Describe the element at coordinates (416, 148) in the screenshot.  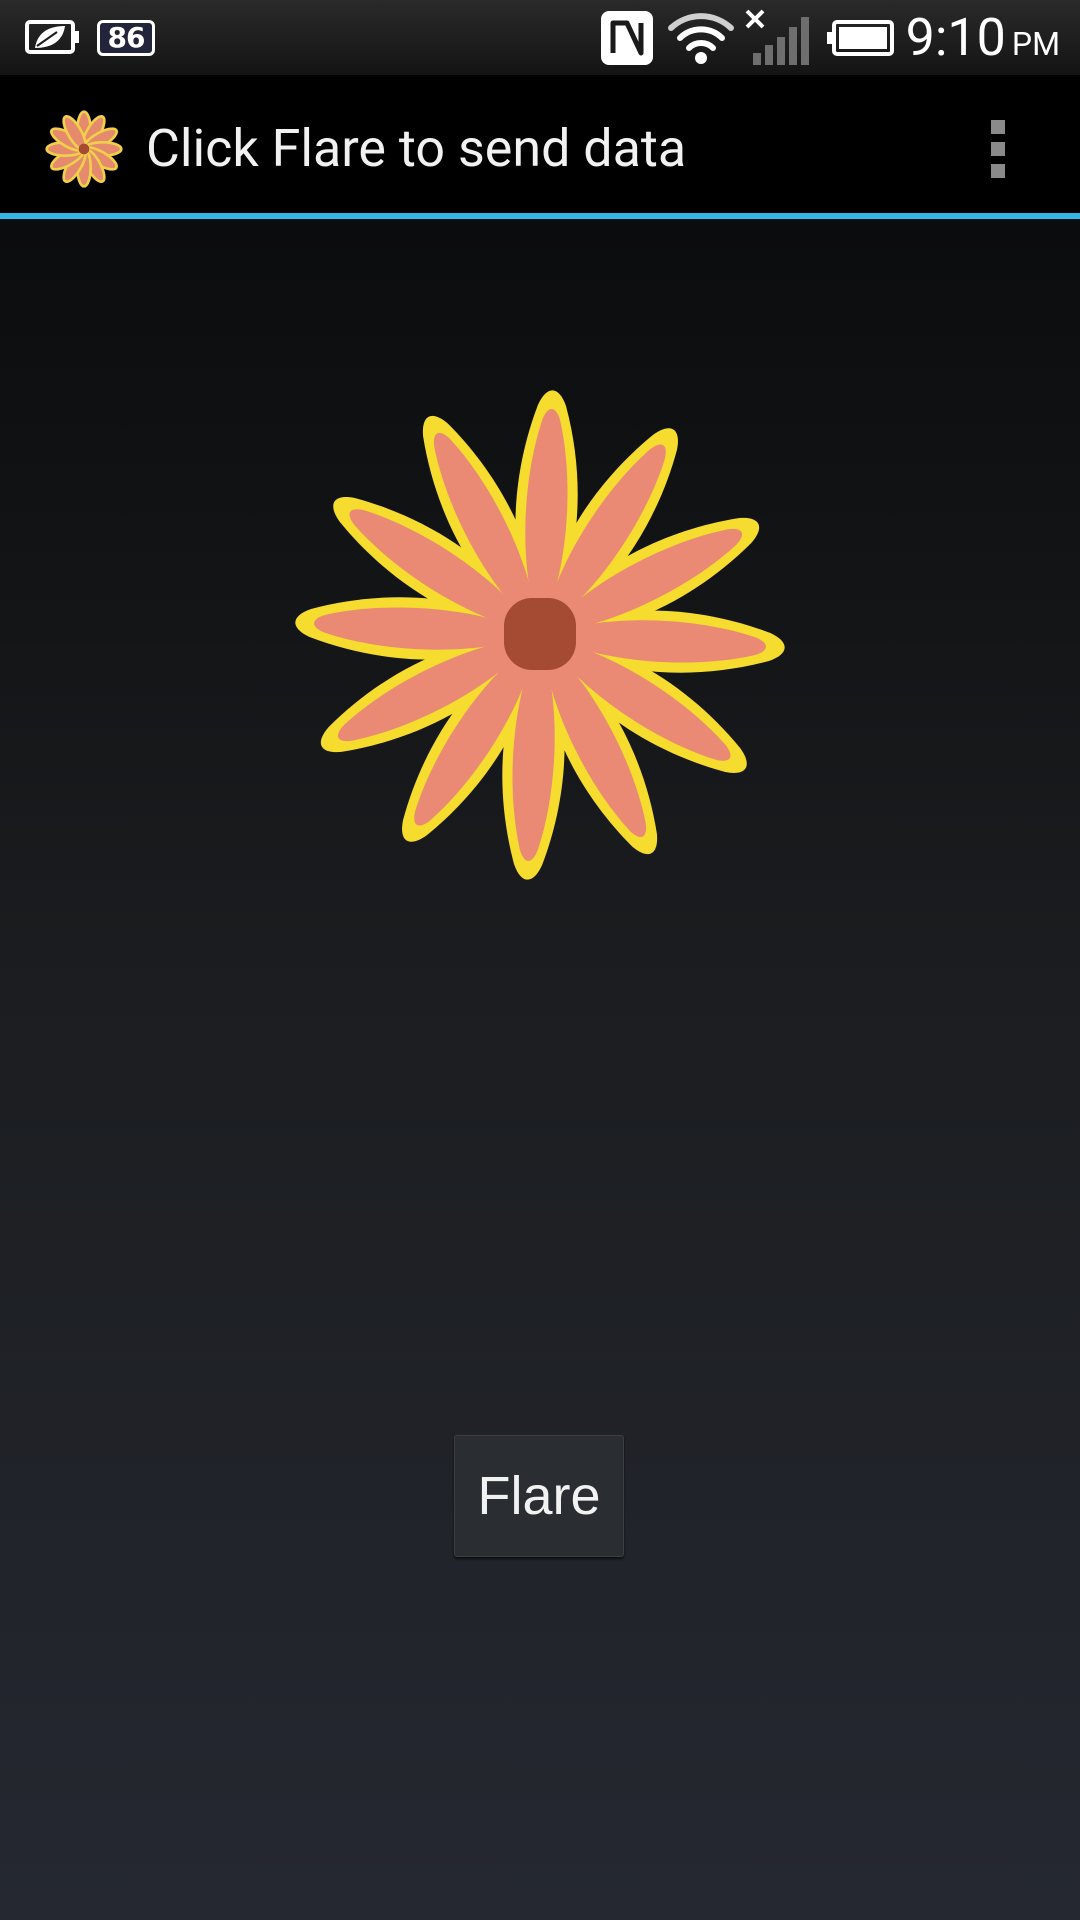
I see `page-title: Click Flare to send data` at that location.